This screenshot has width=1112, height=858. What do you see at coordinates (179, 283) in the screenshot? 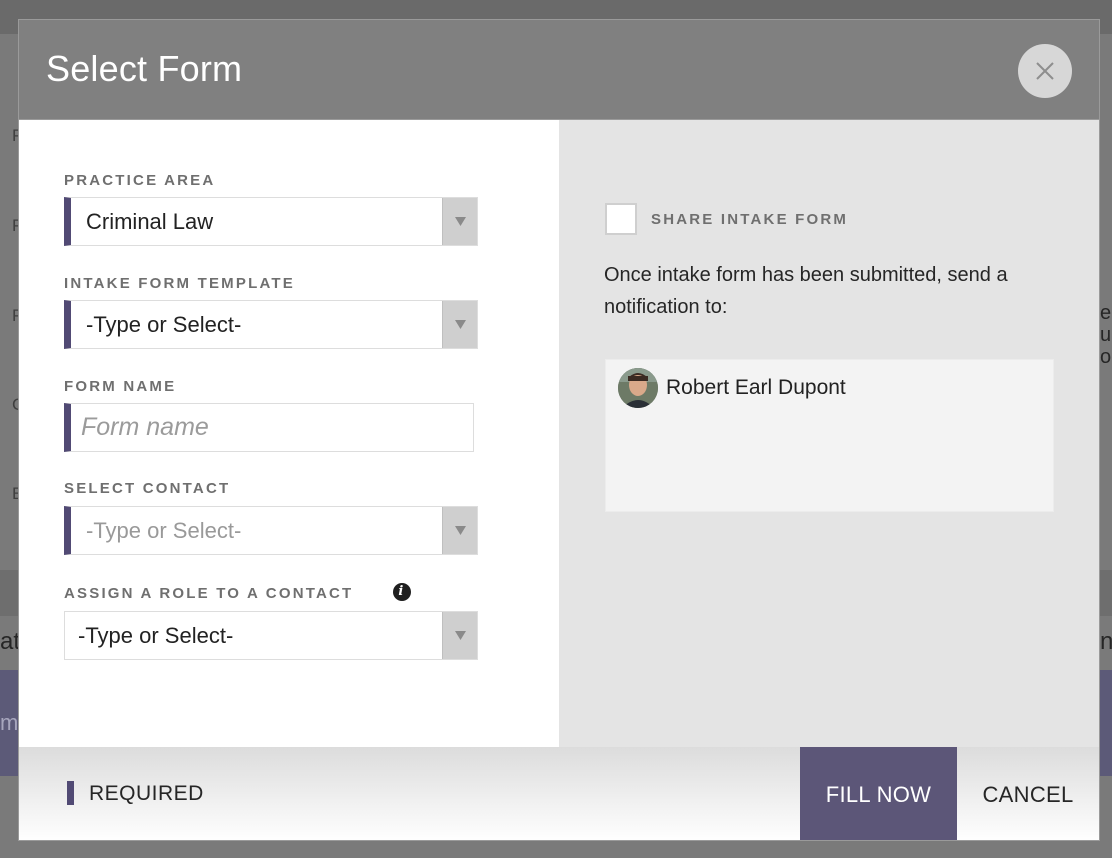
I see `template-label: INTAKE FORM TEMPLATE` at bounding box center [179, 283].